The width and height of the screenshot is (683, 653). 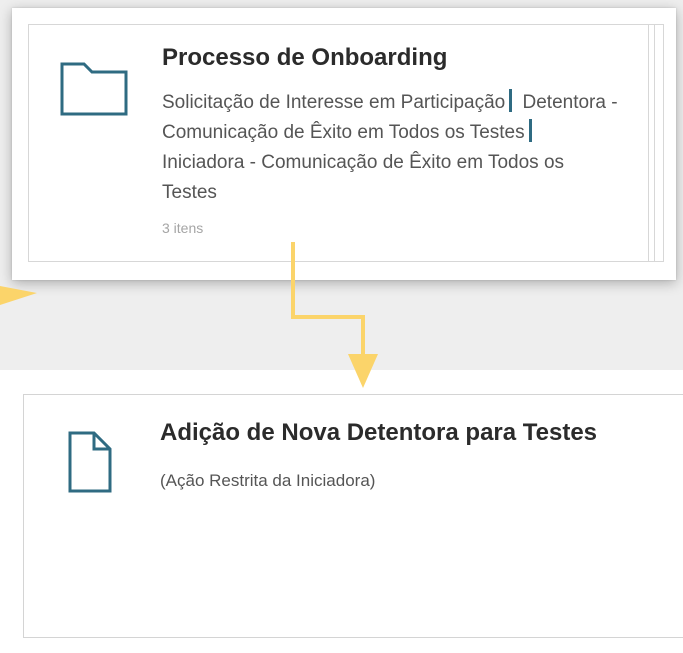 What do you see at coordinates (378, 433) in the screenshot?
I see `document-title: Adição de Nova Detentora para Testes` at bounding box center [378, 433].